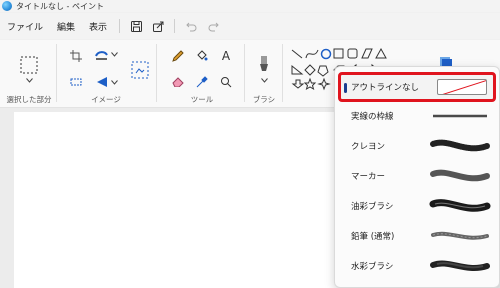 This screenshot has width=500, height=288. Describe the element at coordinates (264, 65) in the screenshot. I see `brush-icon` at that location.